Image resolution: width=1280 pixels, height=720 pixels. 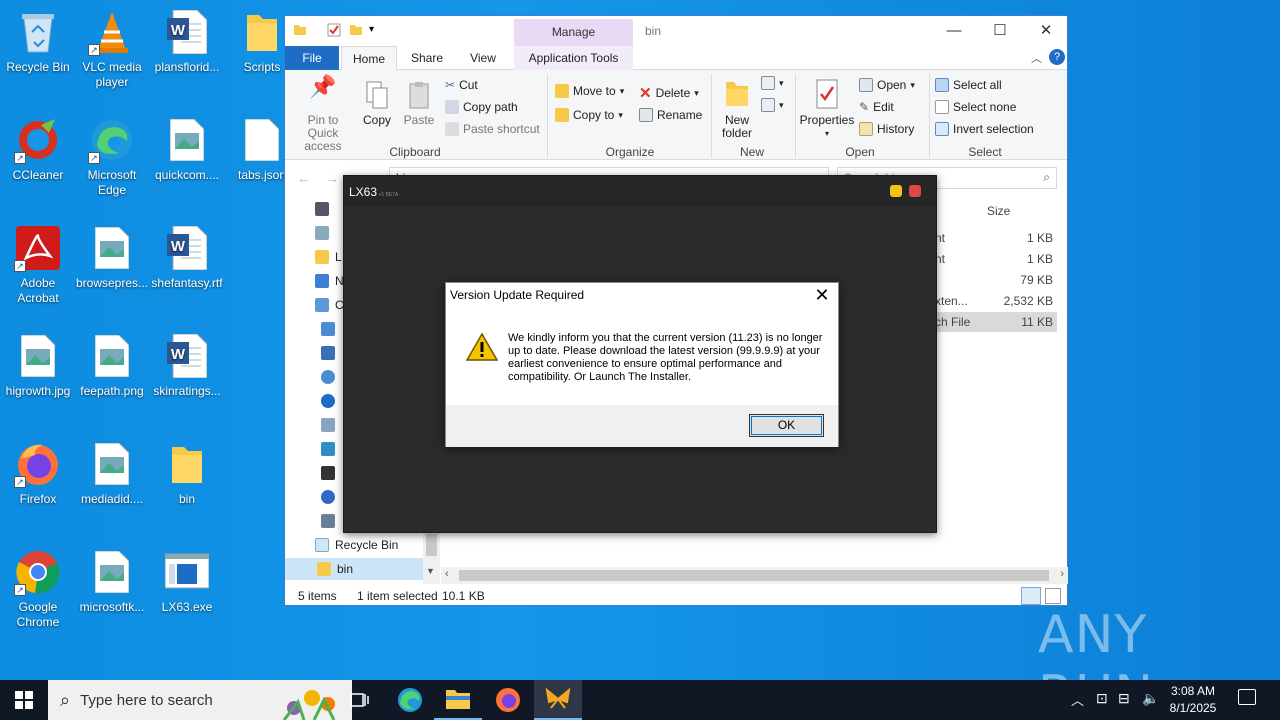 What do you see at coordinates (458, 700) in the screenshot?
I see `taskbar-file-explorer-button` at bounding box center [458, 700].